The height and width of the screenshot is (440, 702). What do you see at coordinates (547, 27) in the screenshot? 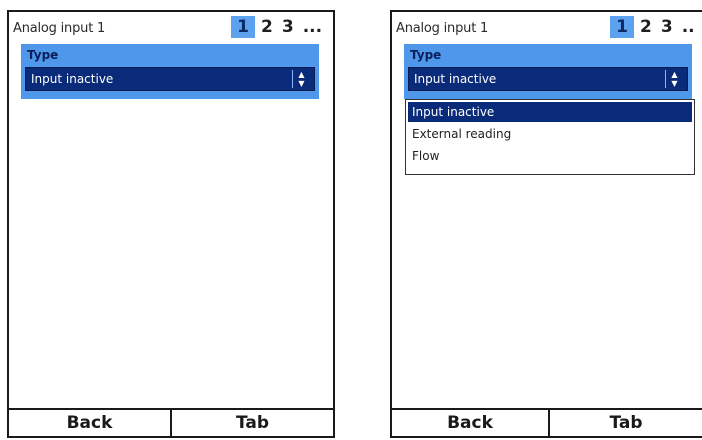
I see `title-bar: Analog input 1 1 2 3..` at bounding box center [547, 27].